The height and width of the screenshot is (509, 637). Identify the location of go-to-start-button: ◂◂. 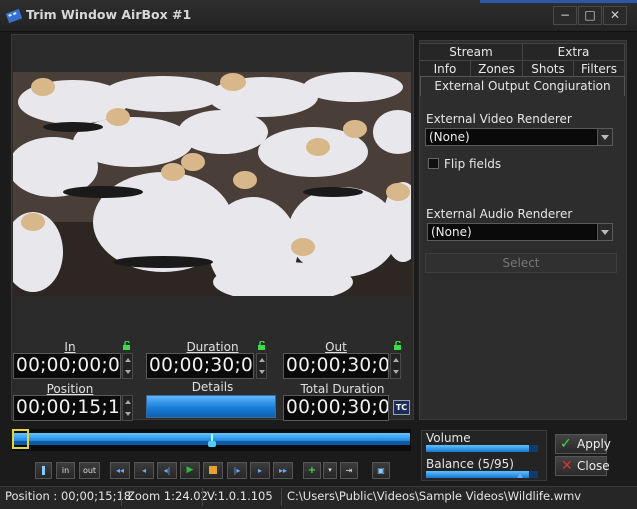
(120, 470).